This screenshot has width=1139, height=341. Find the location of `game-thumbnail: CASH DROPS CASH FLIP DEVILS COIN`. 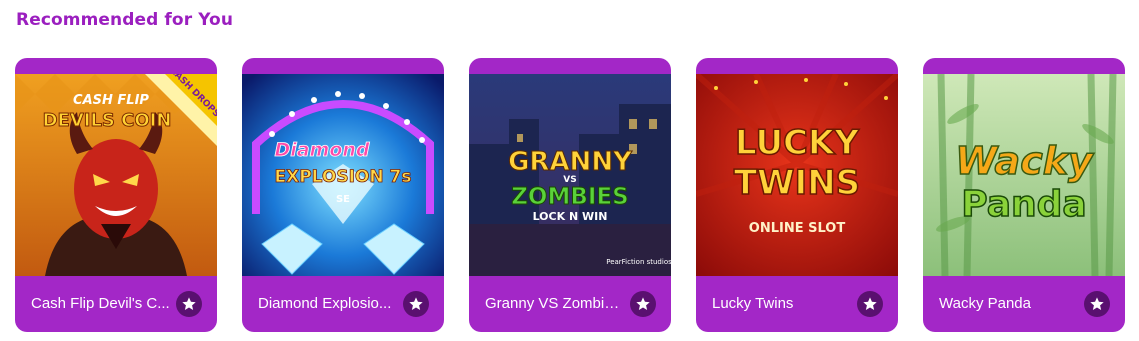

game-thumbnail: CASH DROPS CASH FLIP DEVILS COIN is located at coordinates (116, 175).